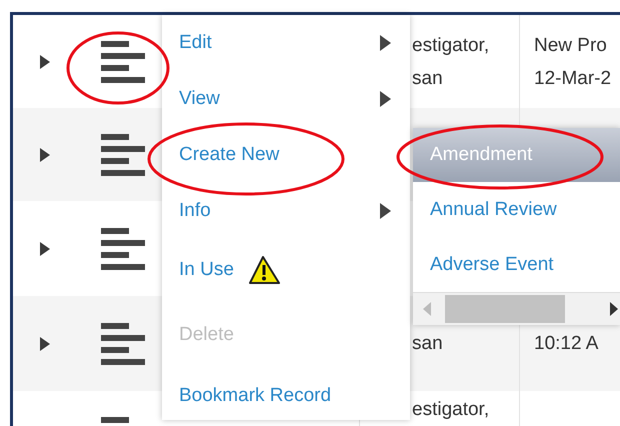 Image resolution: width=620 pixels, height=426 pixels. Describe the element at coordinates (265, 270) in the screenshot. I see `warning-icon` at that location.